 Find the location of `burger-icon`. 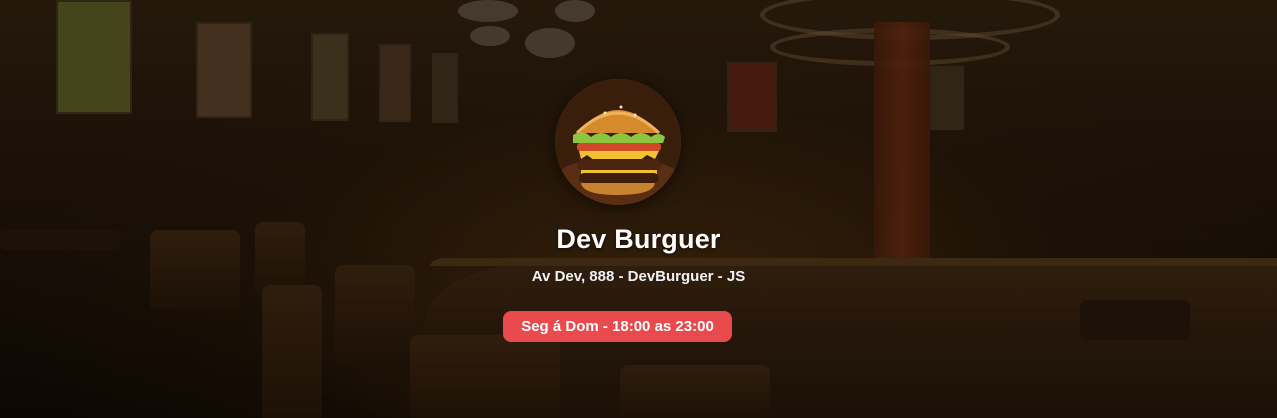

burger-icon is located at coordinates (618, 142).